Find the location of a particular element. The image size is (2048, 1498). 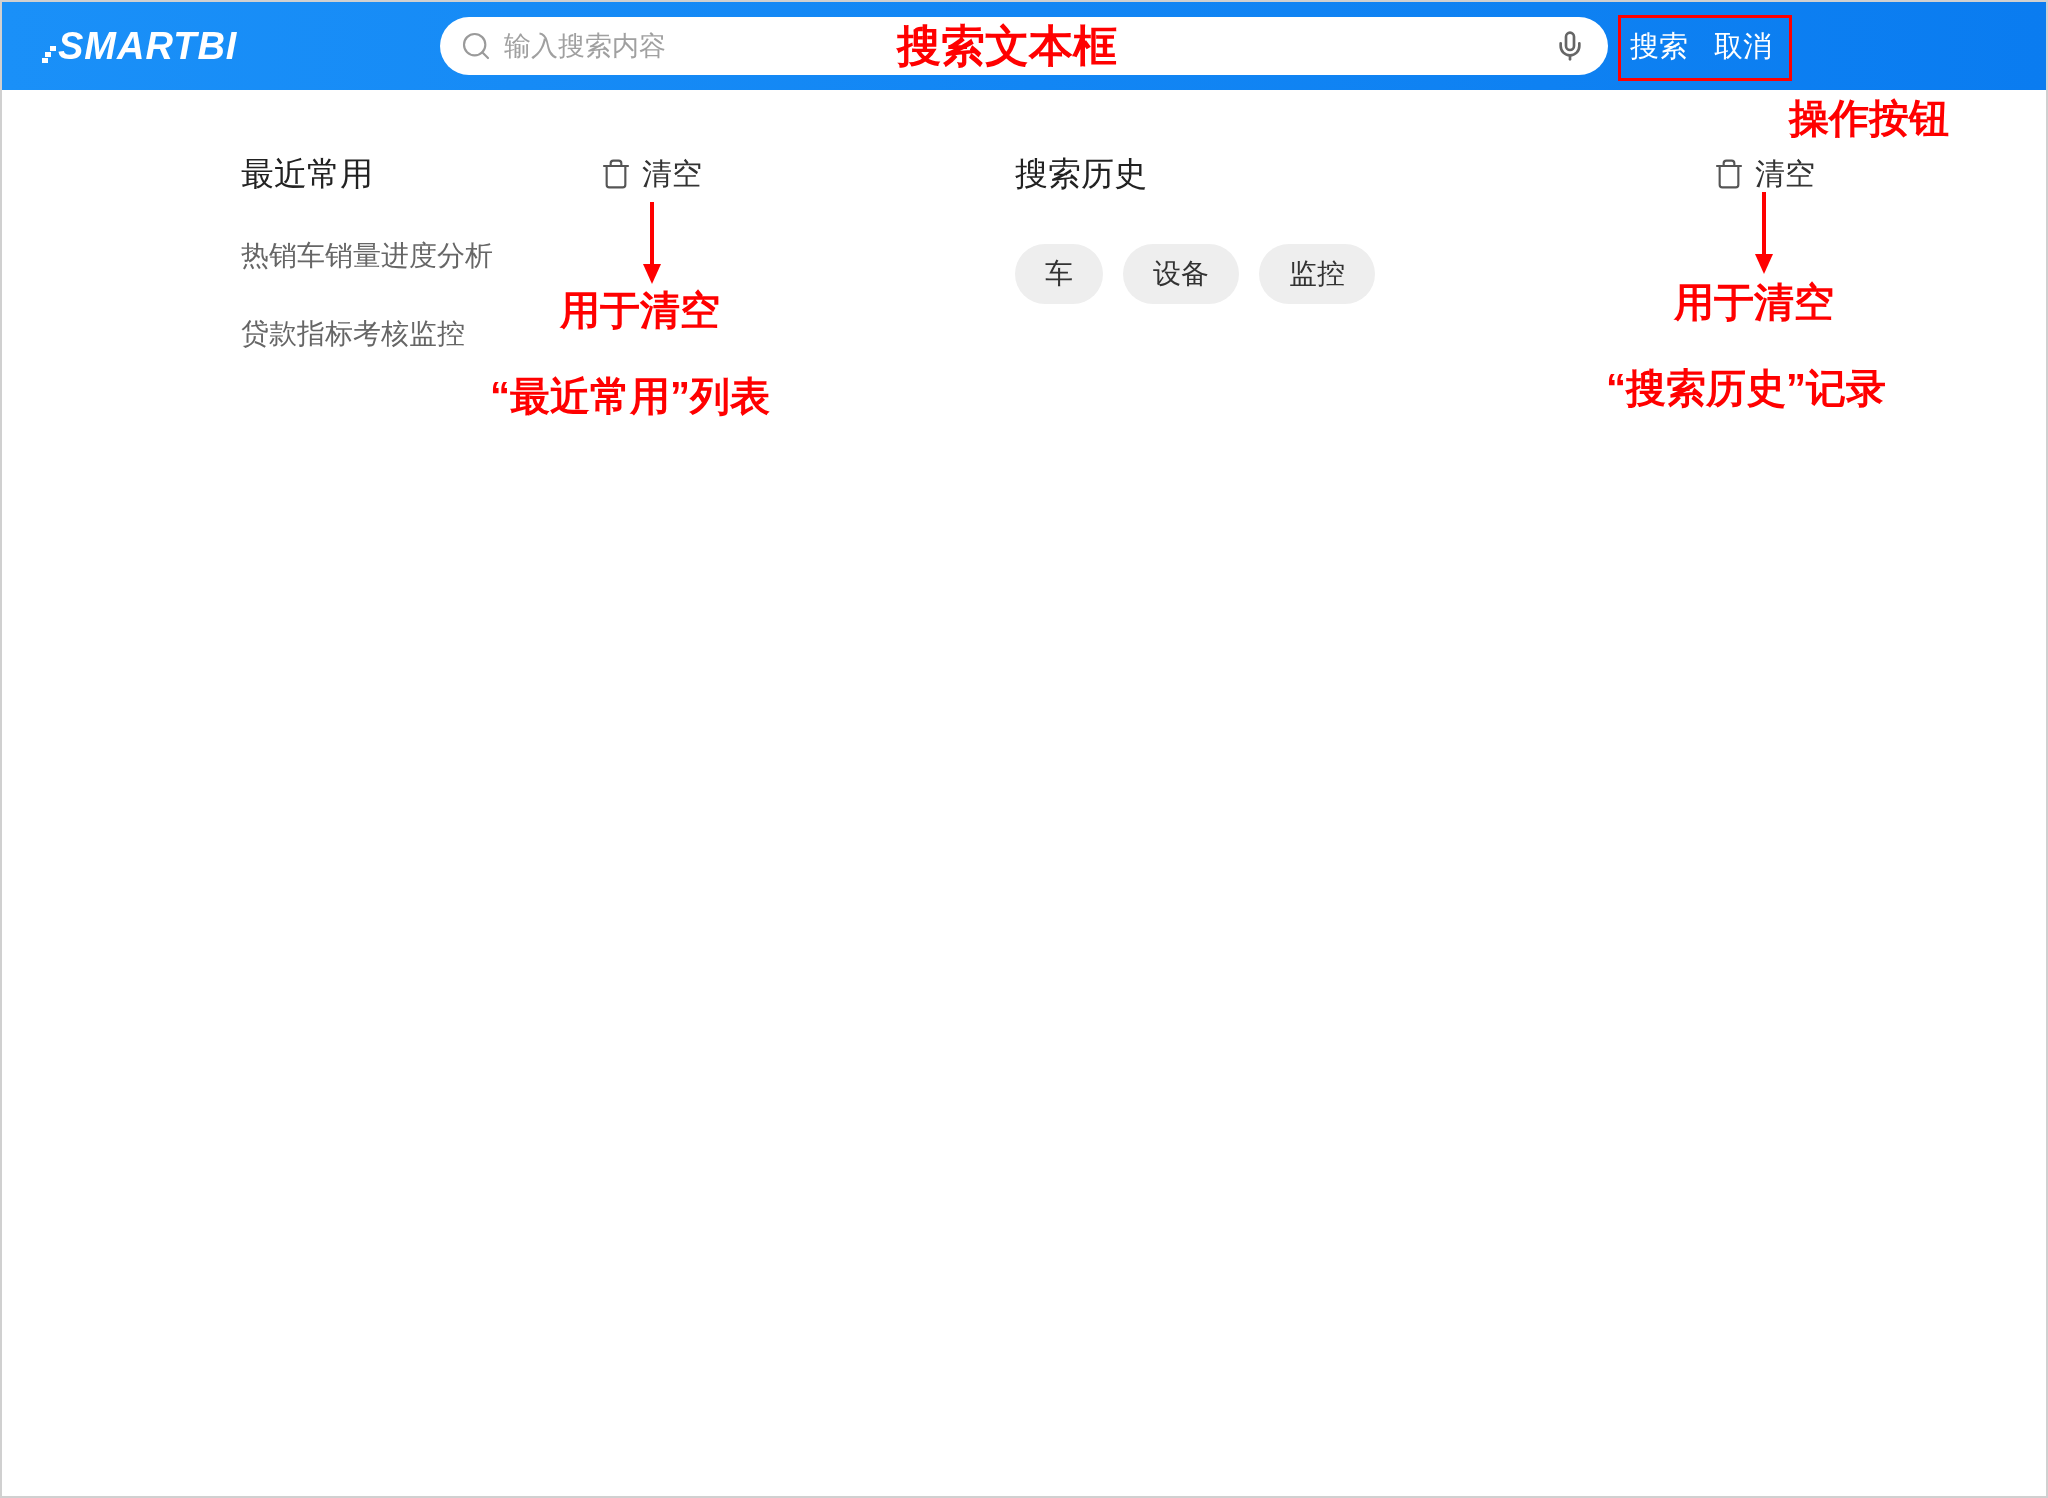

annotation-text: “搜索历史”记录 is located at coordinates (1746, 388).